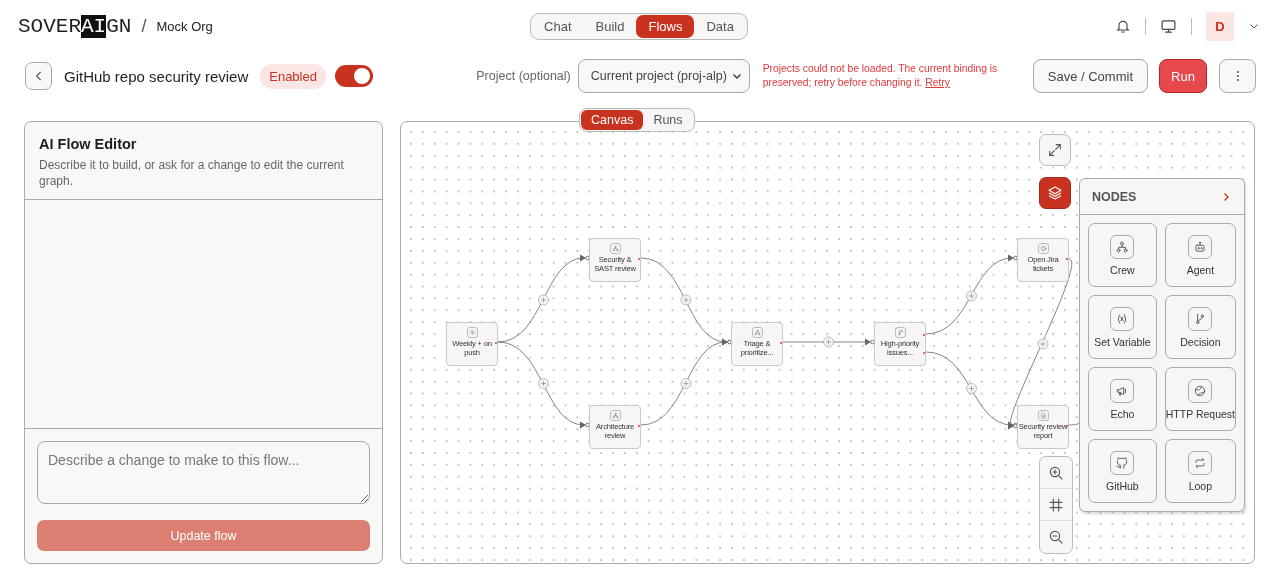  I want to click on org-name: Mock Org, so click(184, 26).